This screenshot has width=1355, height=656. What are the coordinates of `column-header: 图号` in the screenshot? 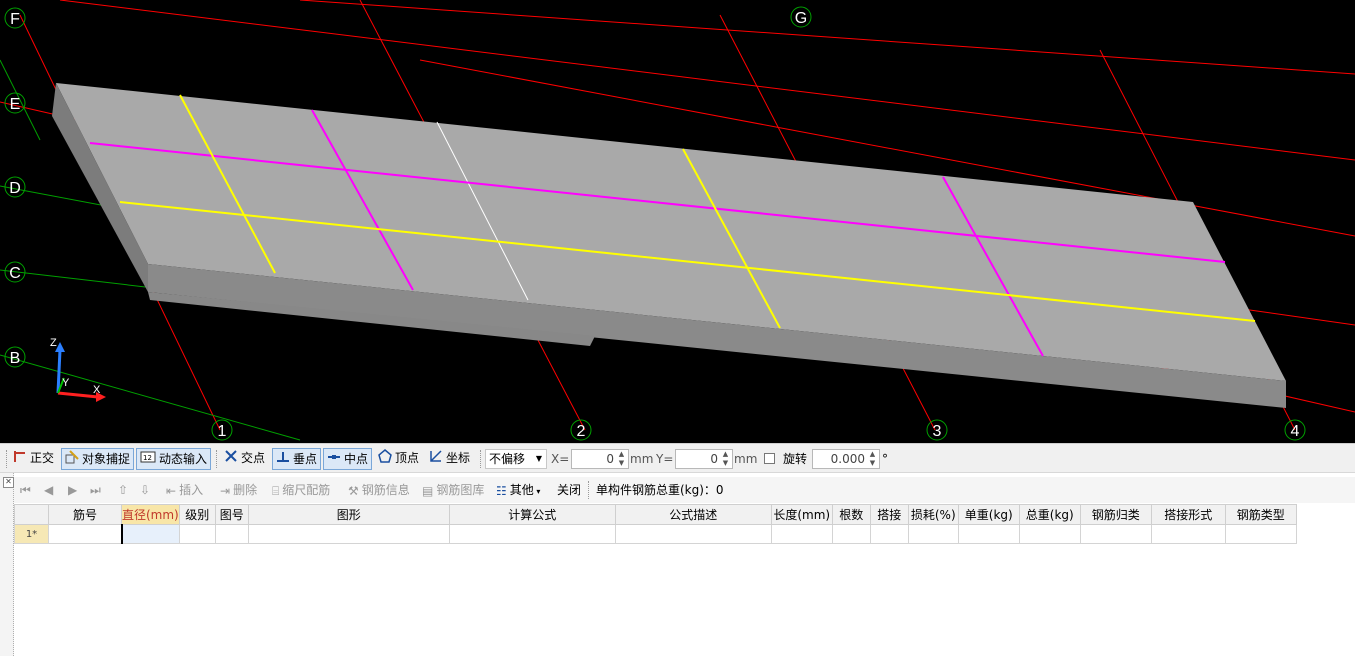 It's located at (231, 514).